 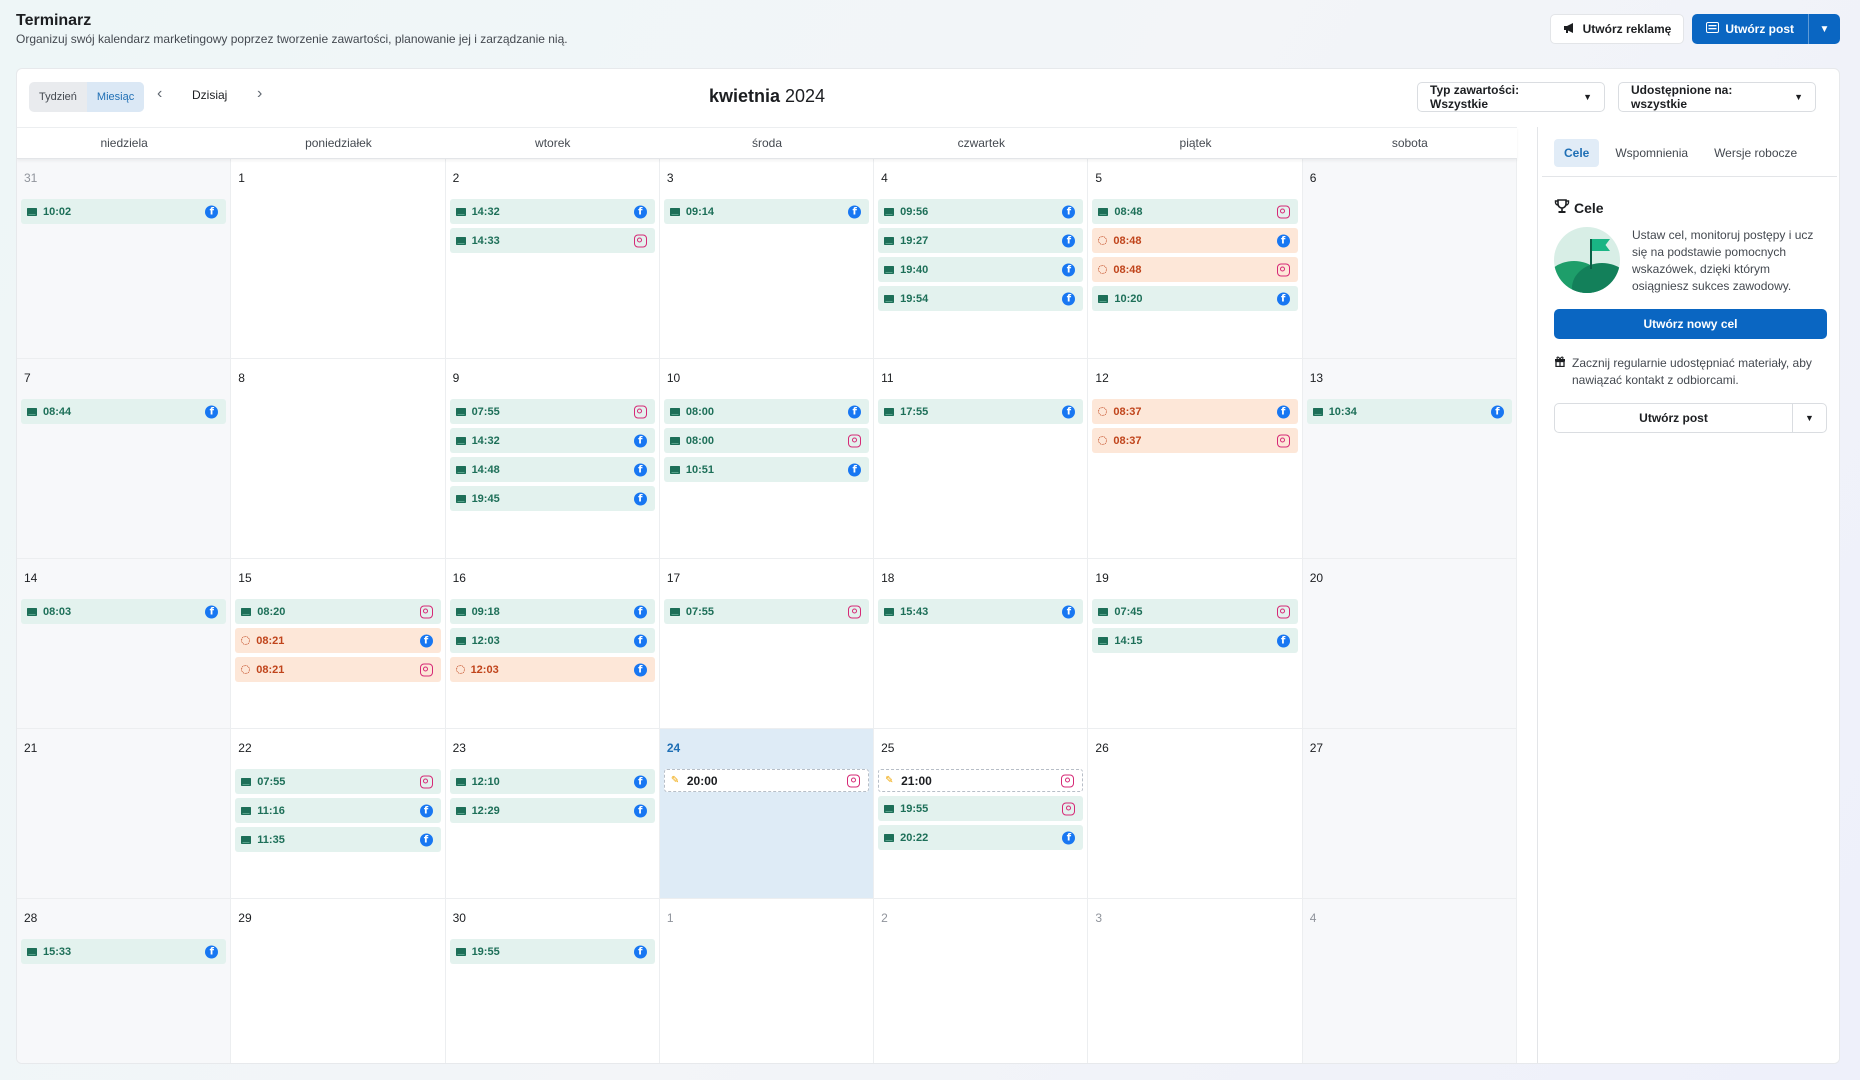 I want to click on post-event: 08:00, so click(x=766, y=440).